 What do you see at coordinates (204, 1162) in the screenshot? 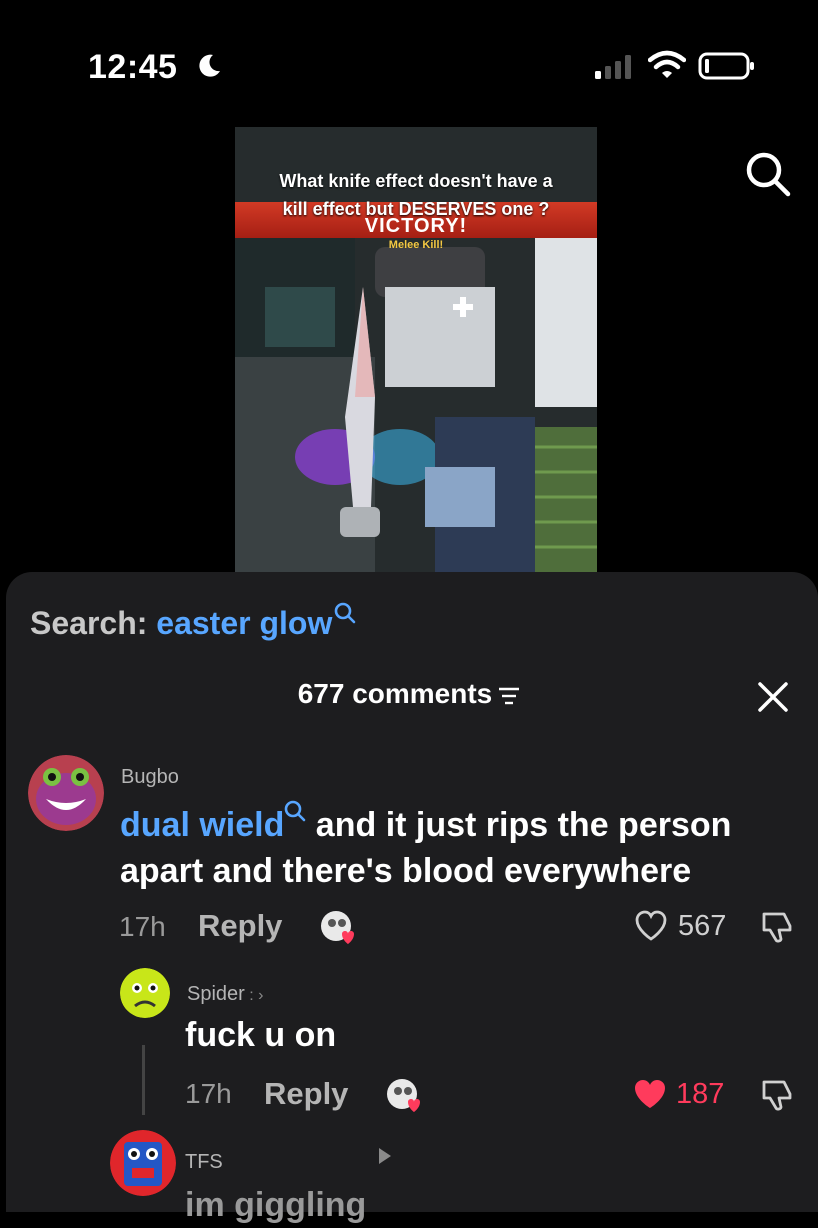
I see `comment-username: TFS` at bounding box center [204, 1162].